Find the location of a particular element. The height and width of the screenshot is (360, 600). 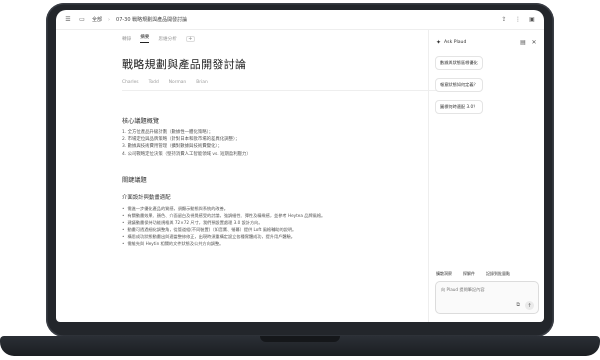

send-icon: ↑ is located at coordinates (529, 305).